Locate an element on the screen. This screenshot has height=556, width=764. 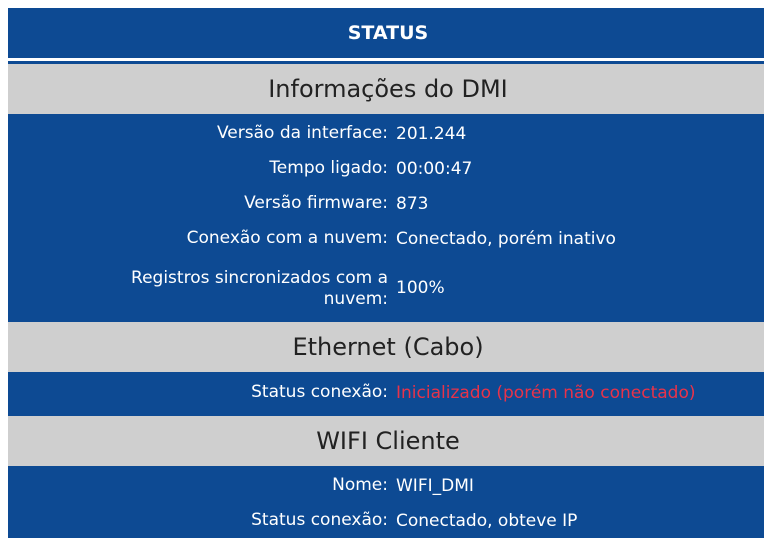
info-value: 201.244 is located at coordinates (431, 133).